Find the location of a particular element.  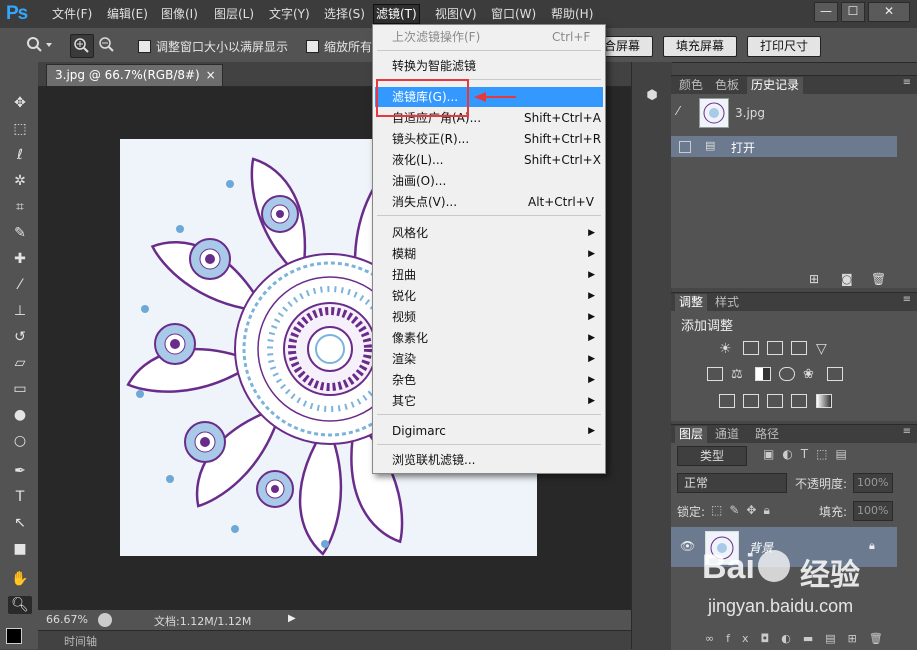

color-balance-icon: ⚖ is located at coordinates (739, 374).